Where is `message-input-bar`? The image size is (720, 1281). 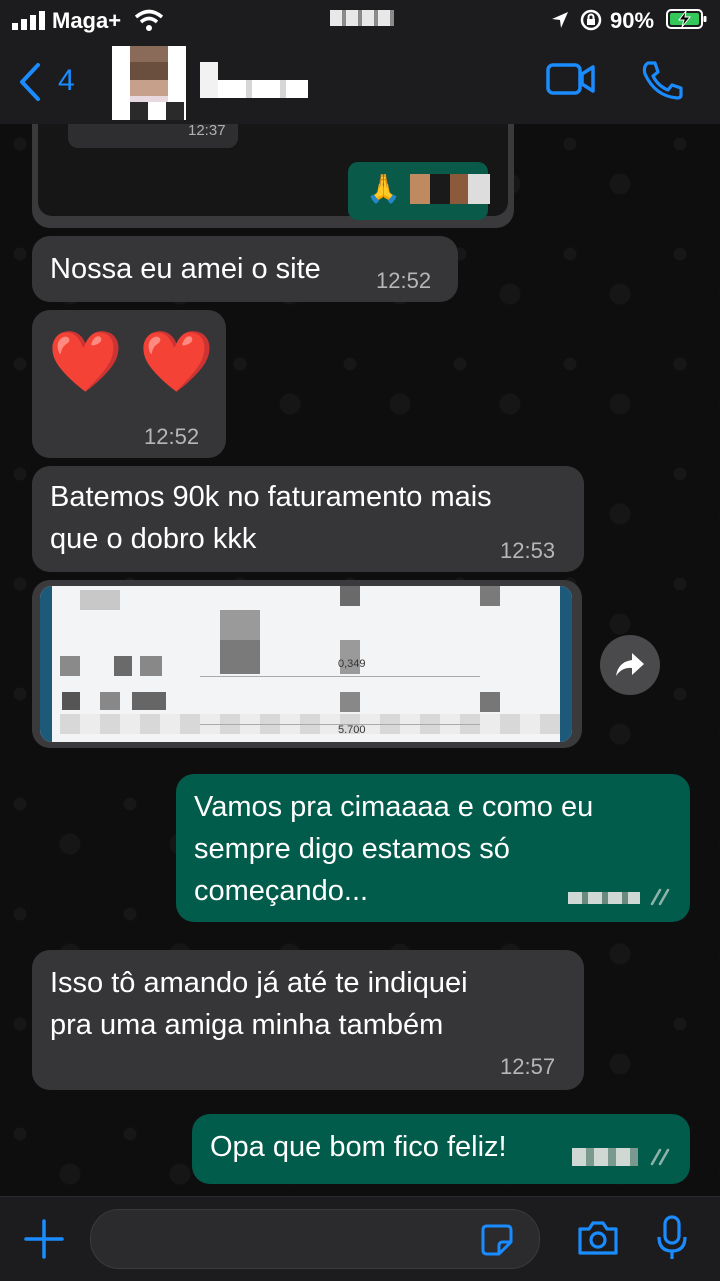
message-input-bar is located at coordinates (360, 1238).